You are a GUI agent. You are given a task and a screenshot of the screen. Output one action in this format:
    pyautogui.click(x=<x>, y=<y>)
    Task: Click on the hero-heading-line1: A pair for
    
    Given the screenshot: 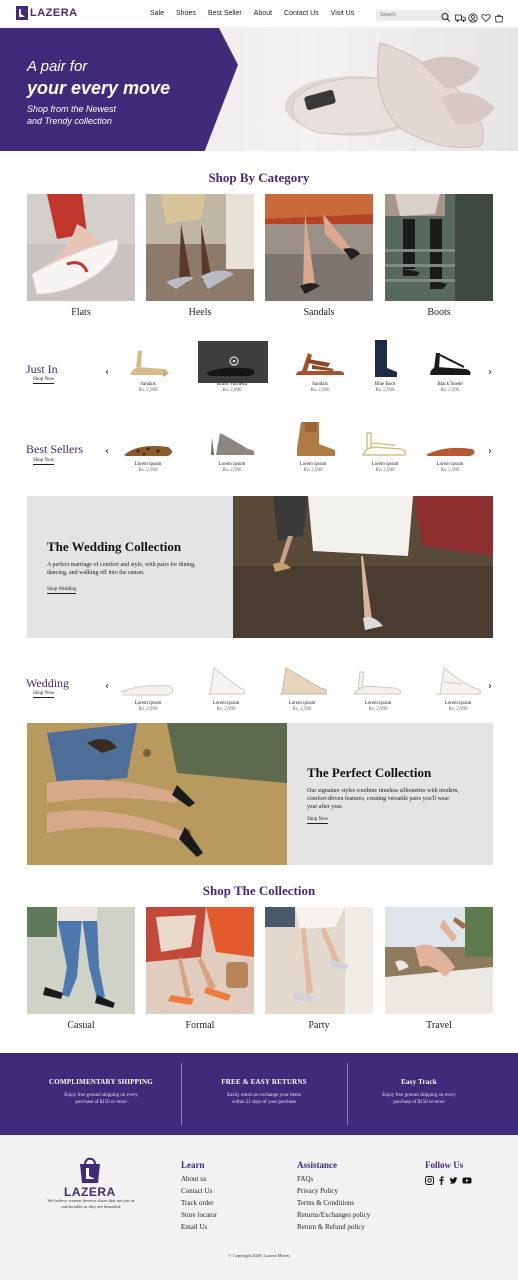 What is the action you would take?
    pyautogui.click(x=57, y=66)
    